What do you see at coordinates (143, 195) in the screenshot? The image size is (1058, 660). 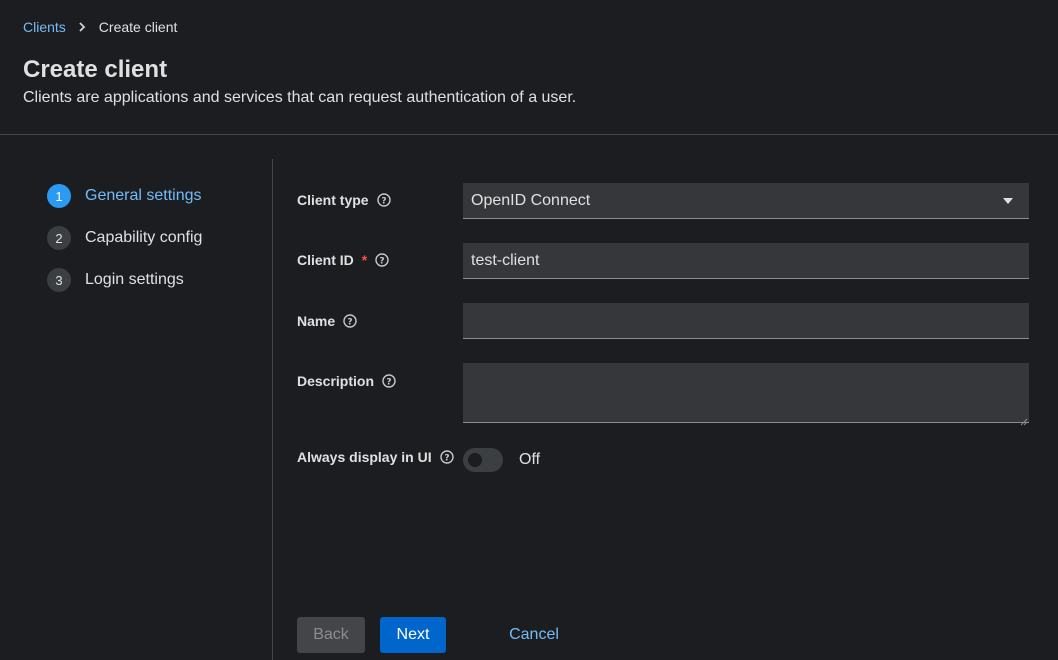 I see `step-label: General settings` at bounding box center [143, 195].